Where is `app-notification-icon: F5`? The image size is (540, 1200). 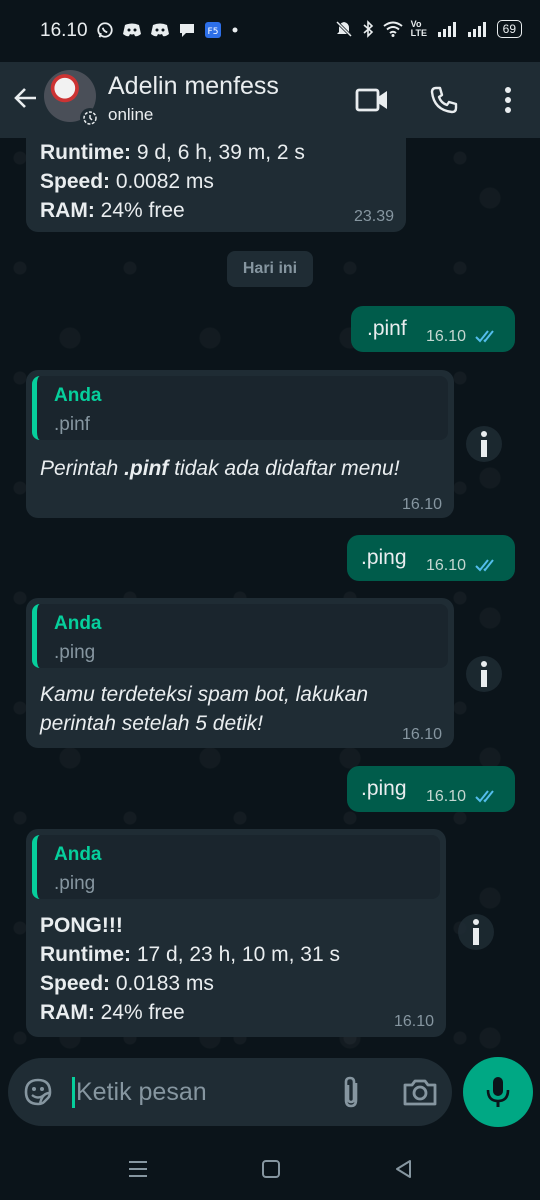
app-notification-icon: F5 is located at coordinates (213, 30).